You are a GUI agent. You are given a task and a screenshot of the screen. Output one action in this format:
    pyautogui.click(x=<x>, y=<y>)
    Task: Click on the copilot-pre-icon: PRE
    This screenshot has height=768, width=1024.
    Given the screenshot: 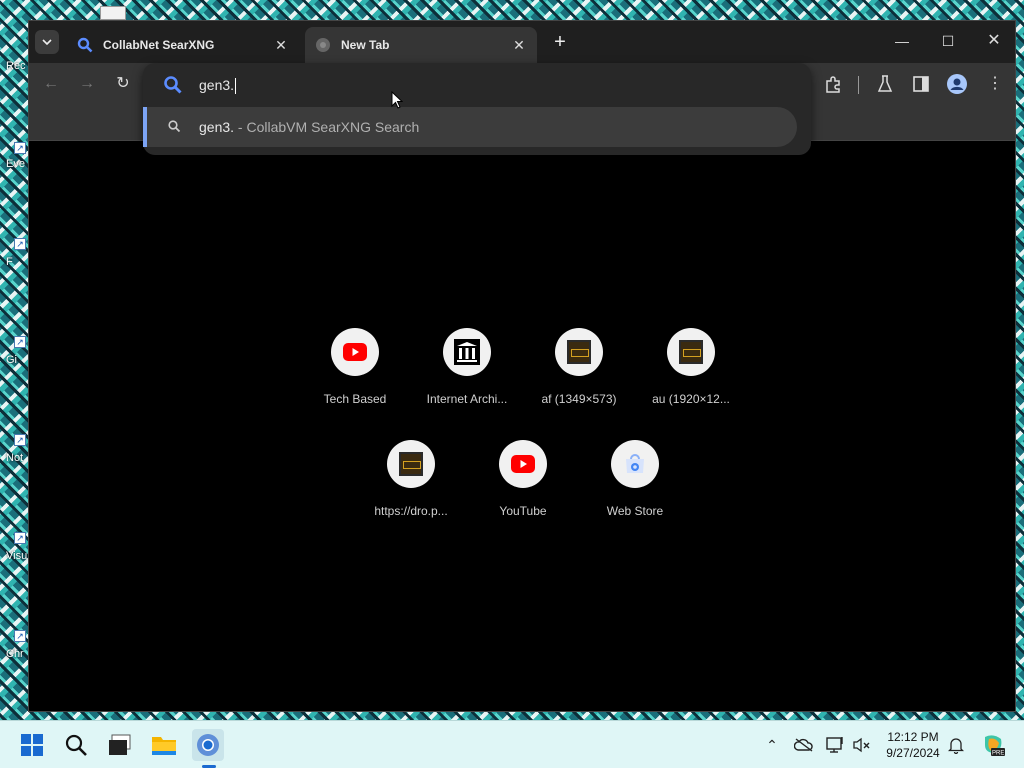 What is the action you would take?
    pyautogui.click(x=993, y=745)
    